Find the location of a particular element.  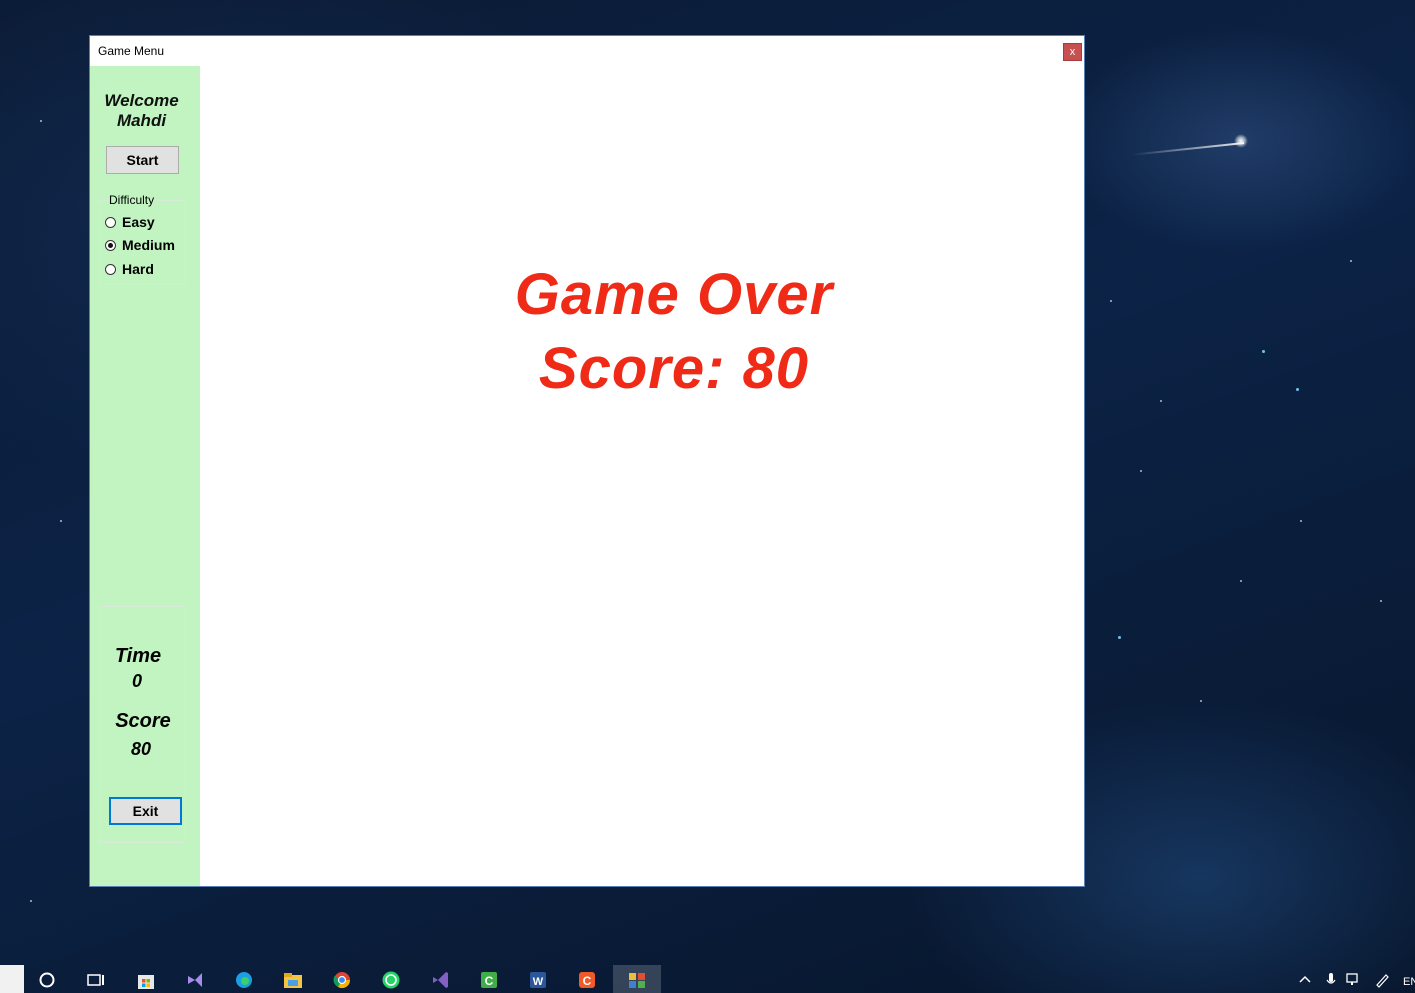

score-value: 80 is located at coordinates (141, 749).